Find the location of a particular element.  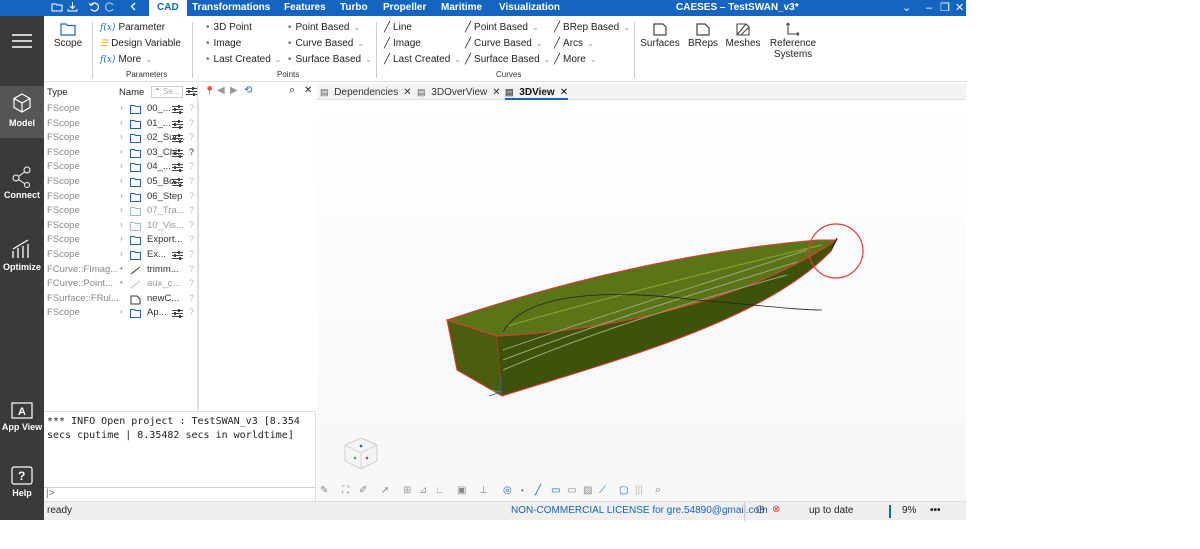

tree-row: FScope › Ex...? is located at coordinates (121, 256).